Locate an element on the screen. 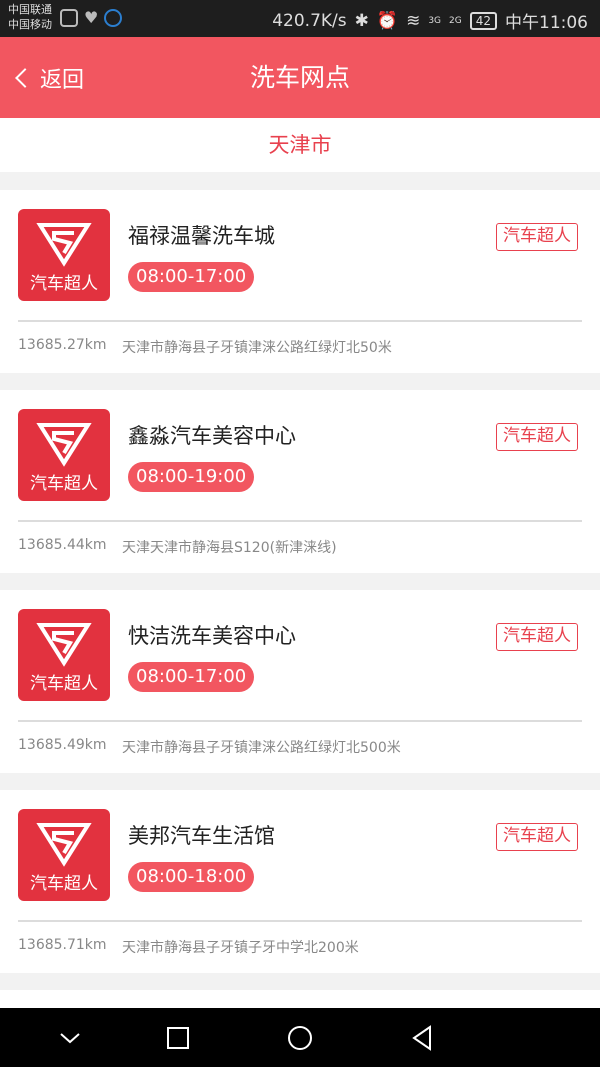  address: 天津市静海县子牙镇子牙中学北200米 is located at coordinates (240, 948).